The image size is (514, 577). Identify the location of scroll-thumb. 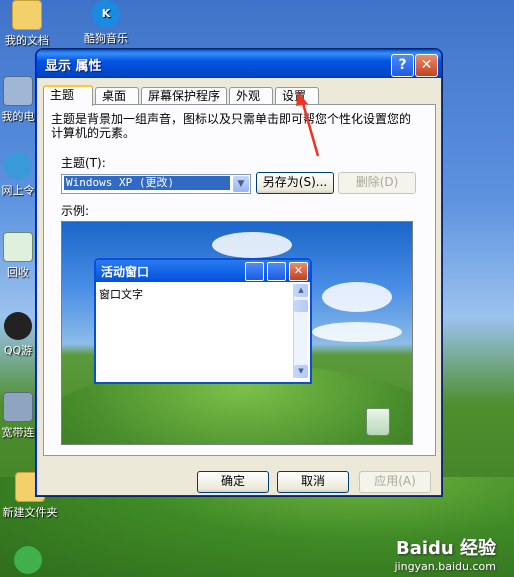
(301, 306).